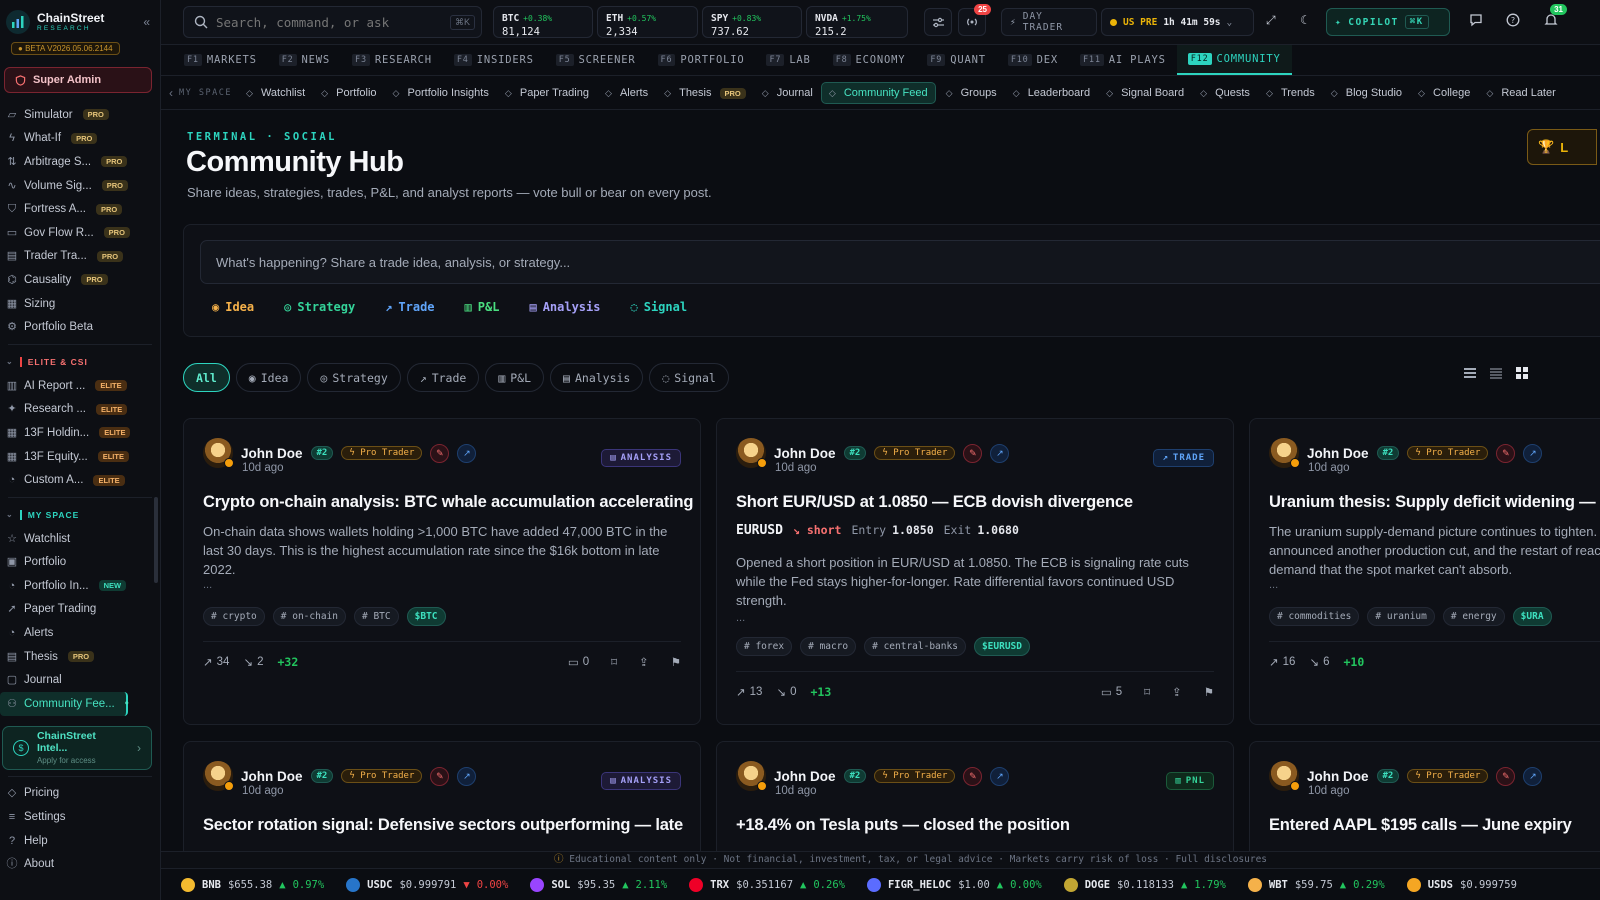 The image size is (1600, 900). What do you see at coordinates (80, 186) in the screenshot?
I see `sidebar-item-volume-sig: ∿ Volume Sig... PRO` at bounding box center [80, 186].